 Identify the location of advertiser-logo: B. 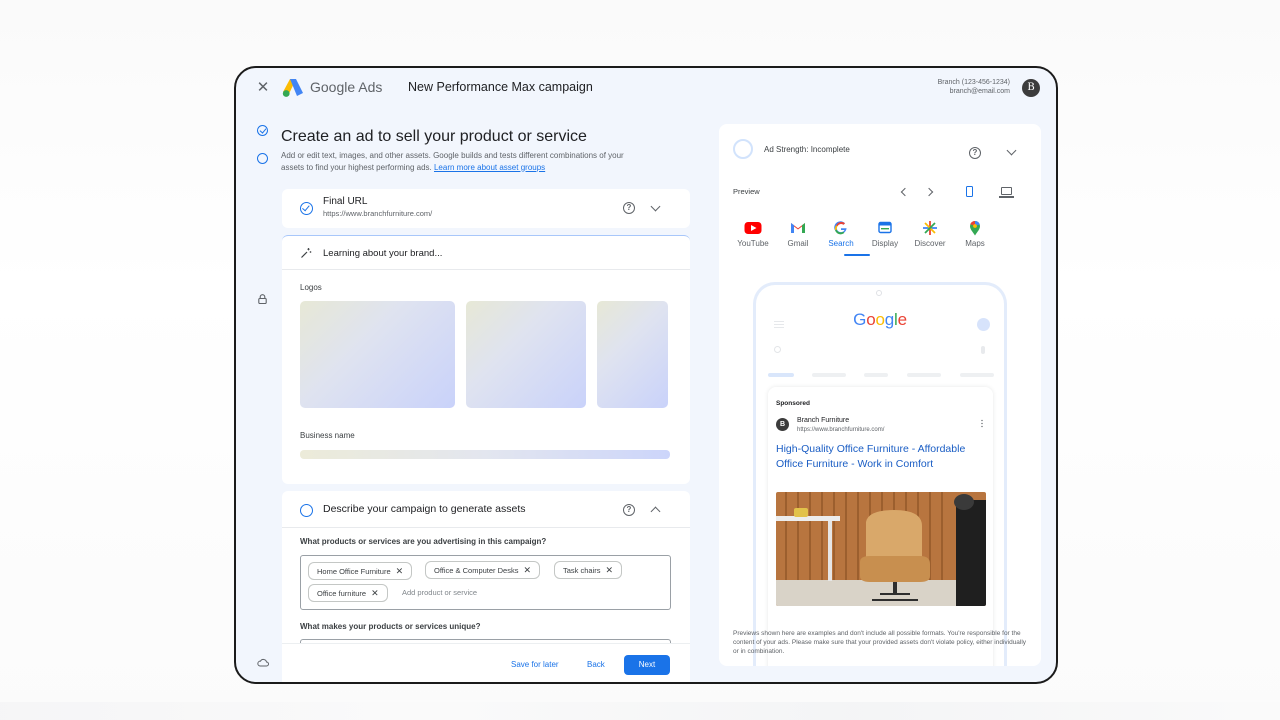
(782, 424).